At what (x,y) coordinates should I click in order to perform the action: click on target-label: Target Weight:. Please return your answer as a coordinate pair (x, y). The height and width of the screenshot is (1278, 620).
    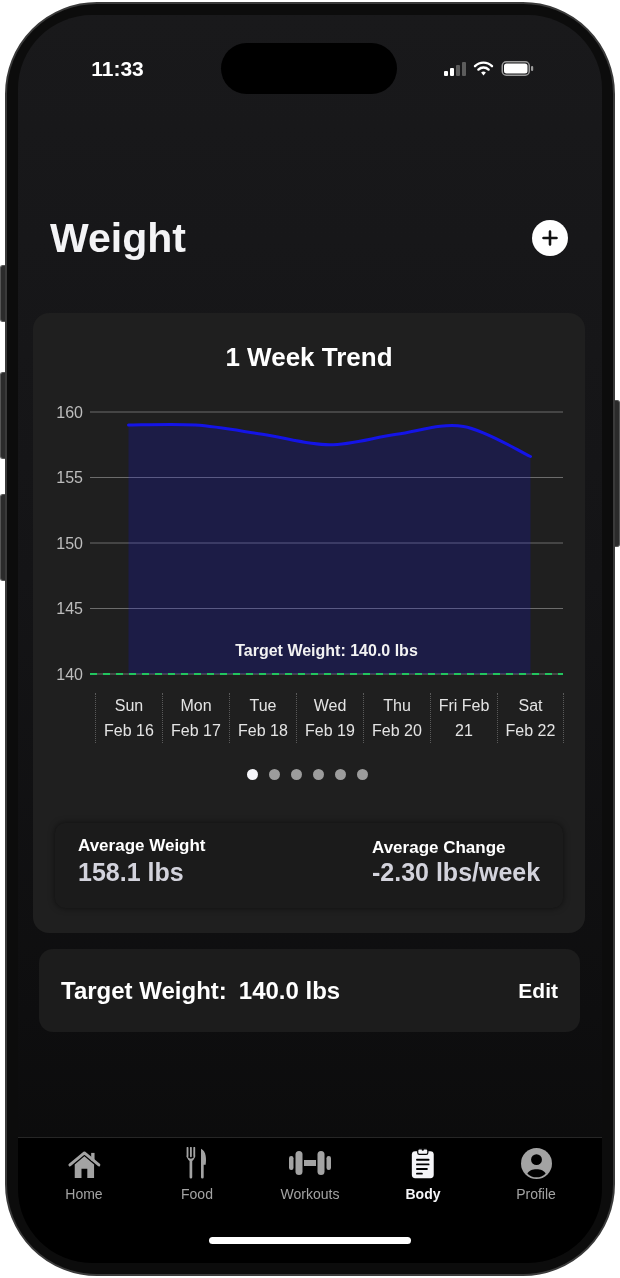
    Looking at the image, I should click on (144, 990).